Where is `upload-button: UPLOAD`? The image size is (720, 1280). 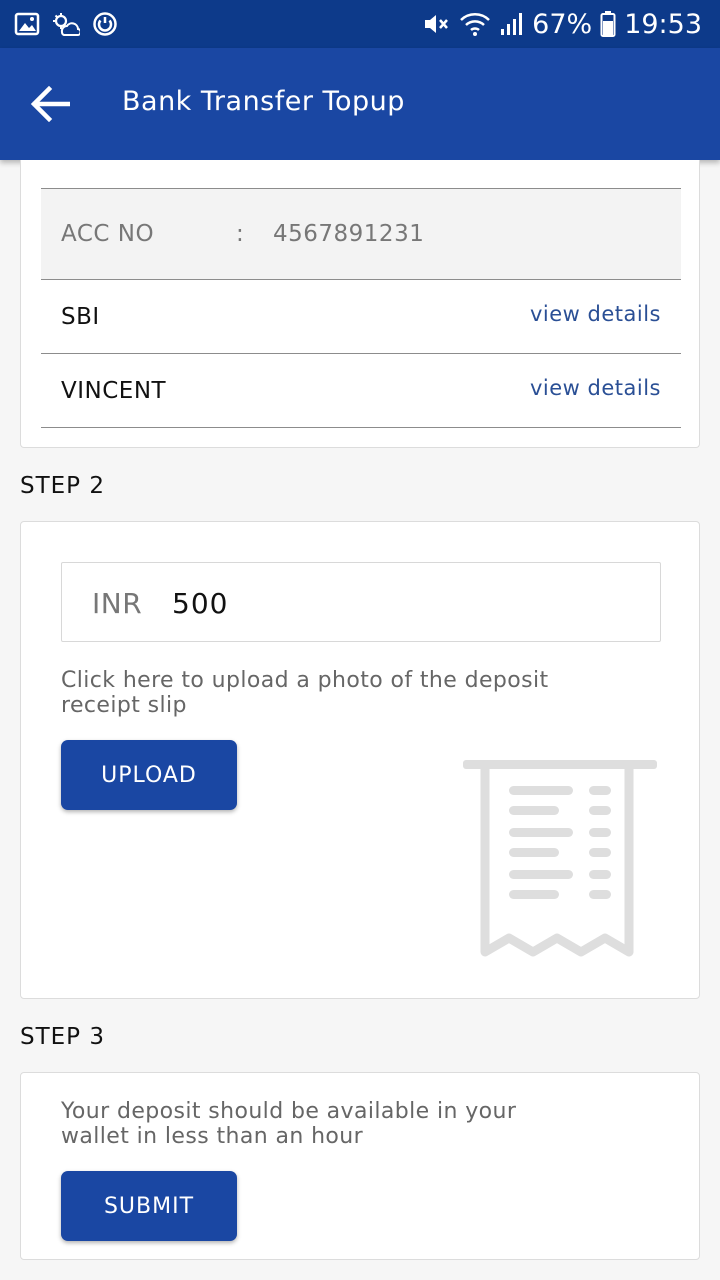
upload-button: UPLOAD is located at coordinates (149, 775).